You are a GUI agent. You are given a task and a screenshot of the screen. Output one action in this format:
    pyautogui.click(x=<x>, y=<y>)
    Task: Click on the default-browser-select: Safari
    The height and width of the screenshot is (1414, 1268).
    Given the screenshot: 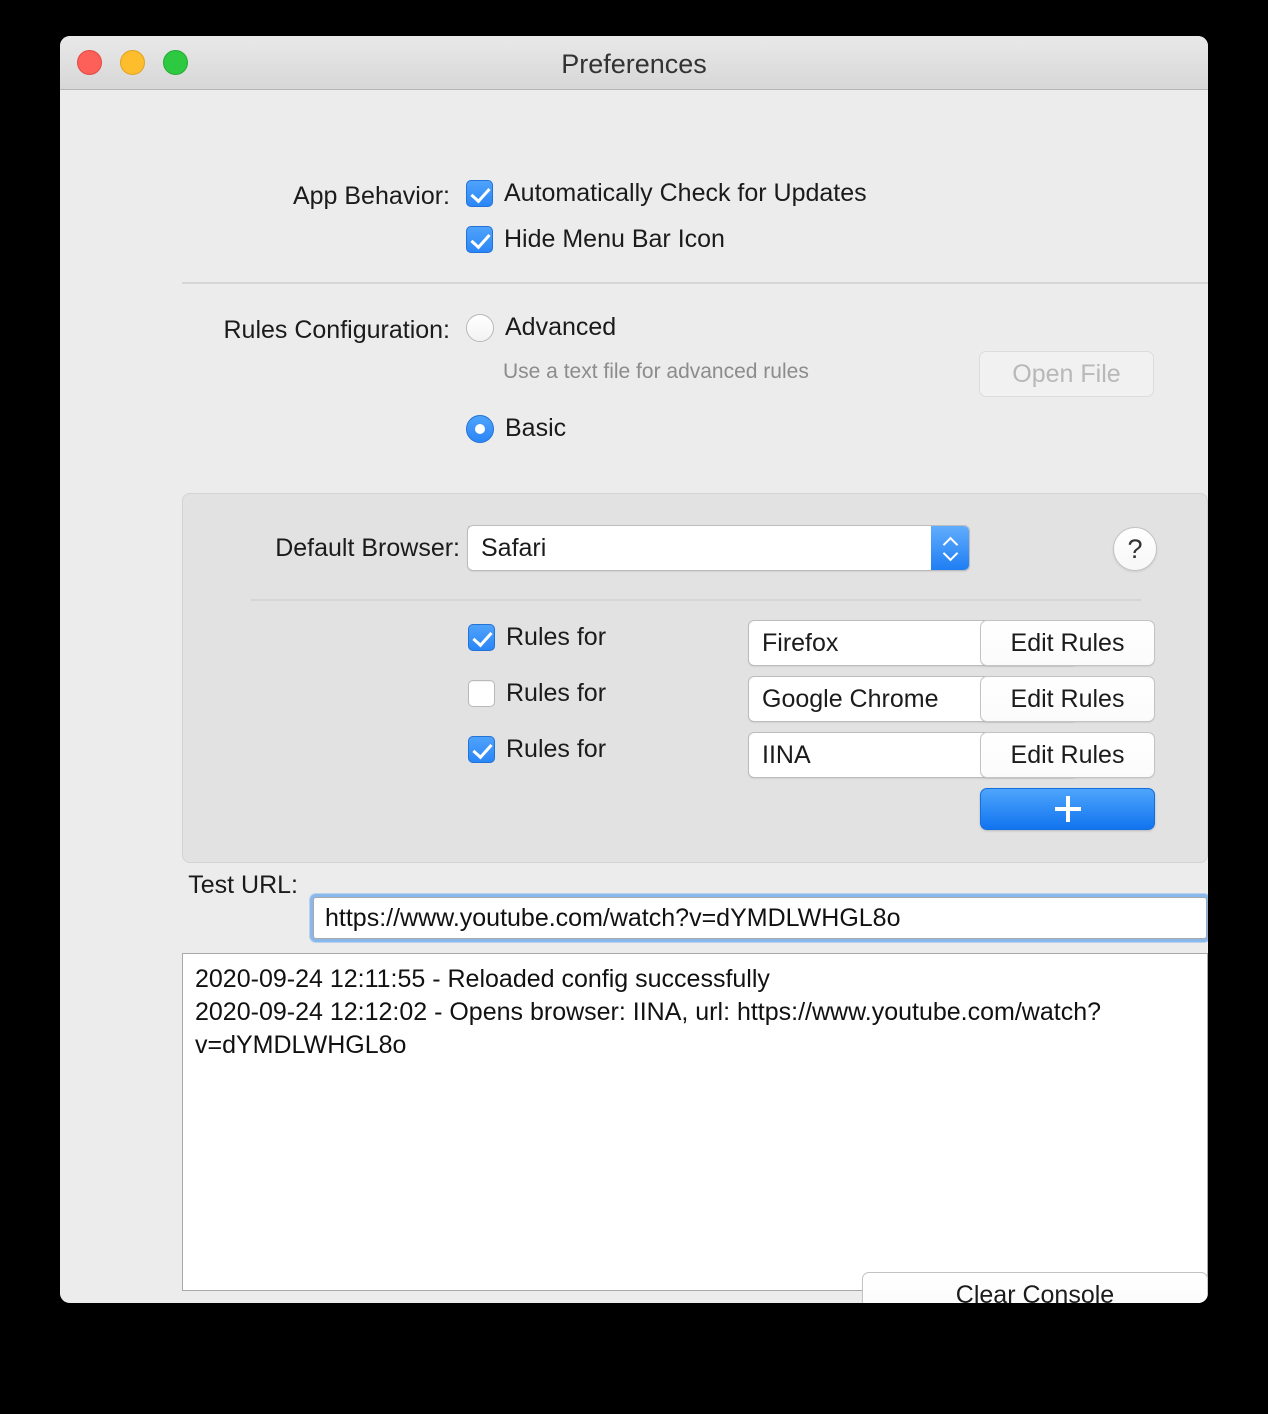 What is the action you would take?
    pyautogui.click(x=718, y=548)
    